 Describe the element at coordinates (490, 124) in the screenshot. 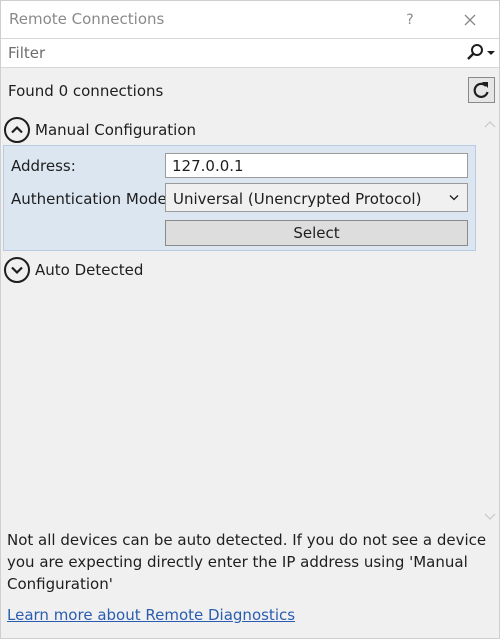

I see `scroll-up-icon` at that location.